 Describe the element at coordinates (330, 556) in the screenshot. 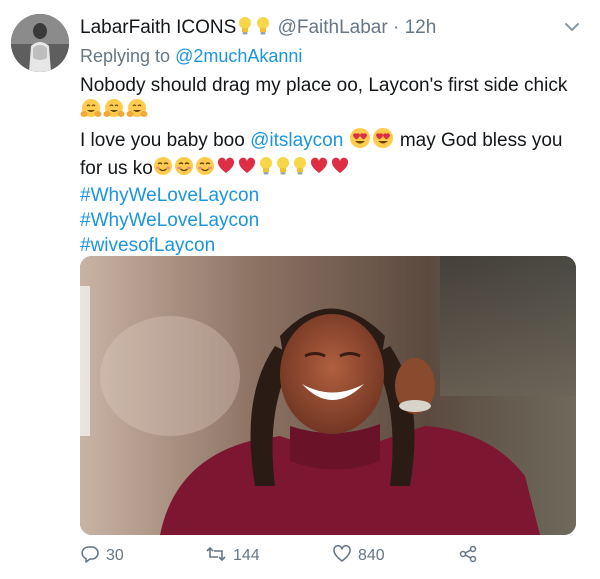

I see `tweet-actions: 30 144 840` at that location.